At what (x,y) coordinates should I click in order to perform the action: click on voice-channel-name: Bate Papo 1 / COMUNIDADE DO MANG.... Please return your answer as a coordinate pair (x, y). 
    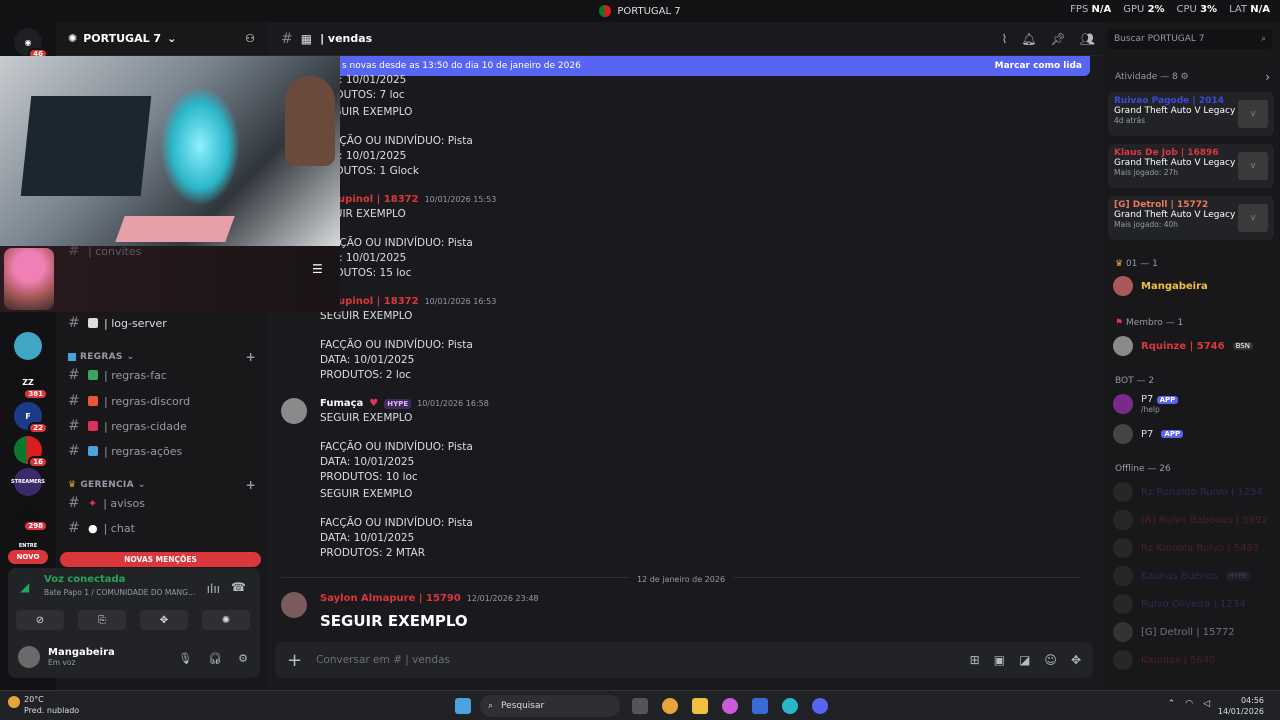
    Looking at the image, I should click on (119, 592).